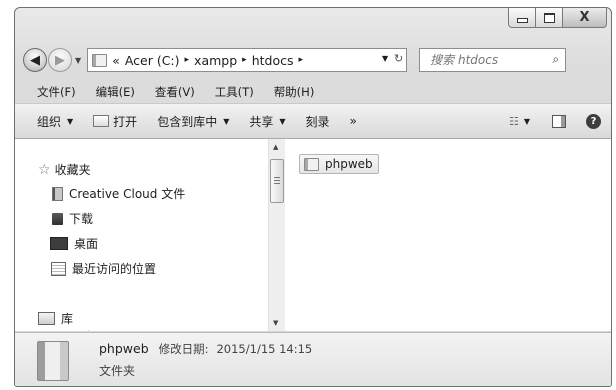 Image resolution: width=616 pixels, height=390 pixels. What do you see at coordinates (514, 121) in the screenshot?
I see `change-view-icon: ☷` at bounding box center [514, 121].